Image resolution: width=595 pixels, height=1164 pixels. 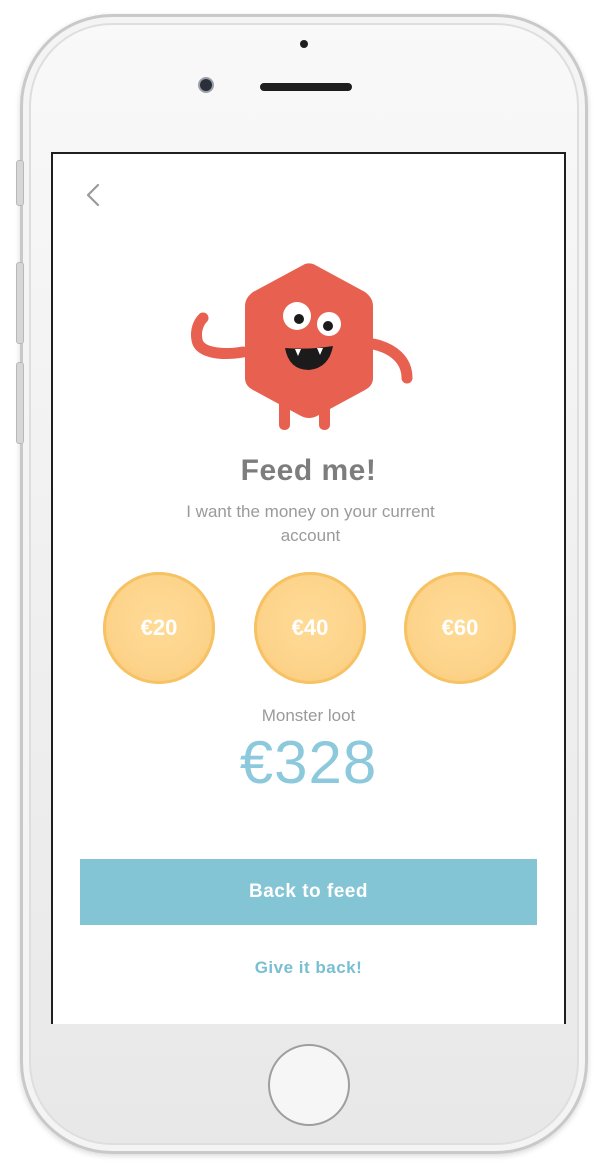 I want to click on page-title: Feed me!, so click(x=308, y=470).